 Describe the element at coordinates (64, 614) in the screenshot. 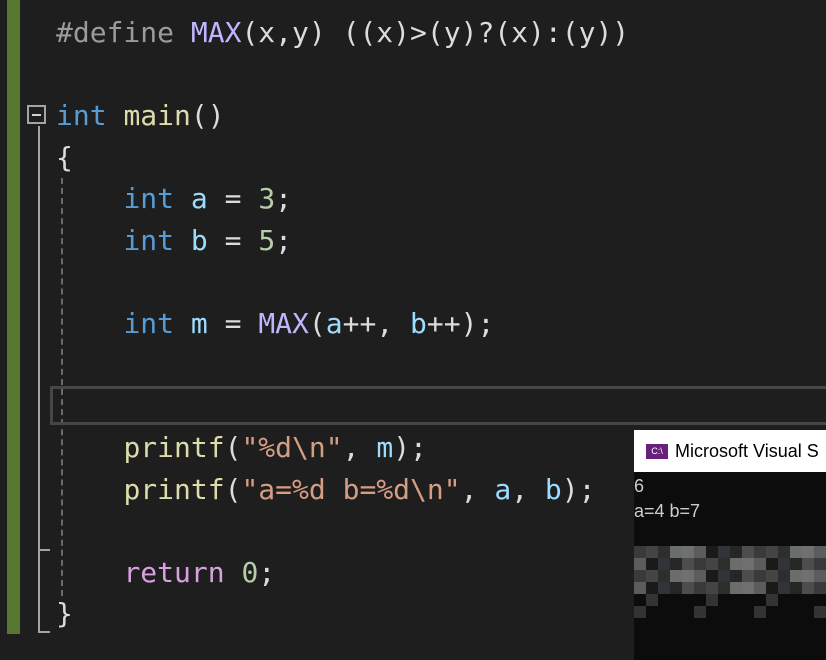

I see `code-line: }` at that location.